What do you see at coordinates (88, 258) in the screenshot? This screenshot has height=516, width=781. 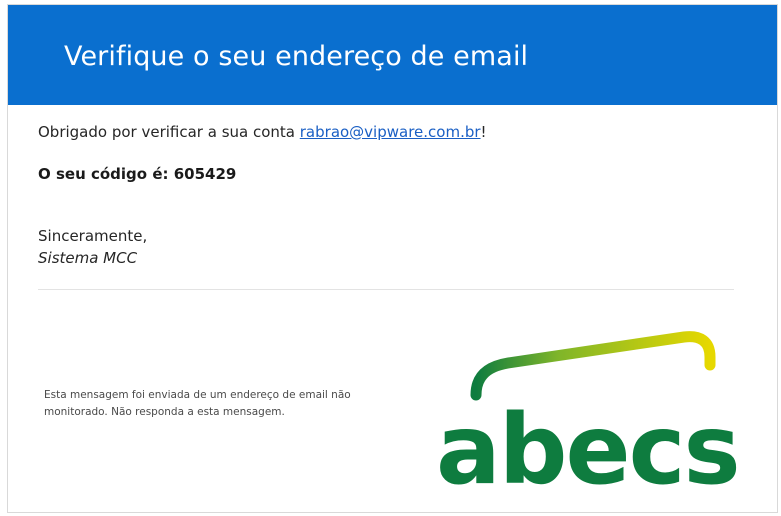 I see `signature: Sistema MCC` at bounding box center [88, 258].